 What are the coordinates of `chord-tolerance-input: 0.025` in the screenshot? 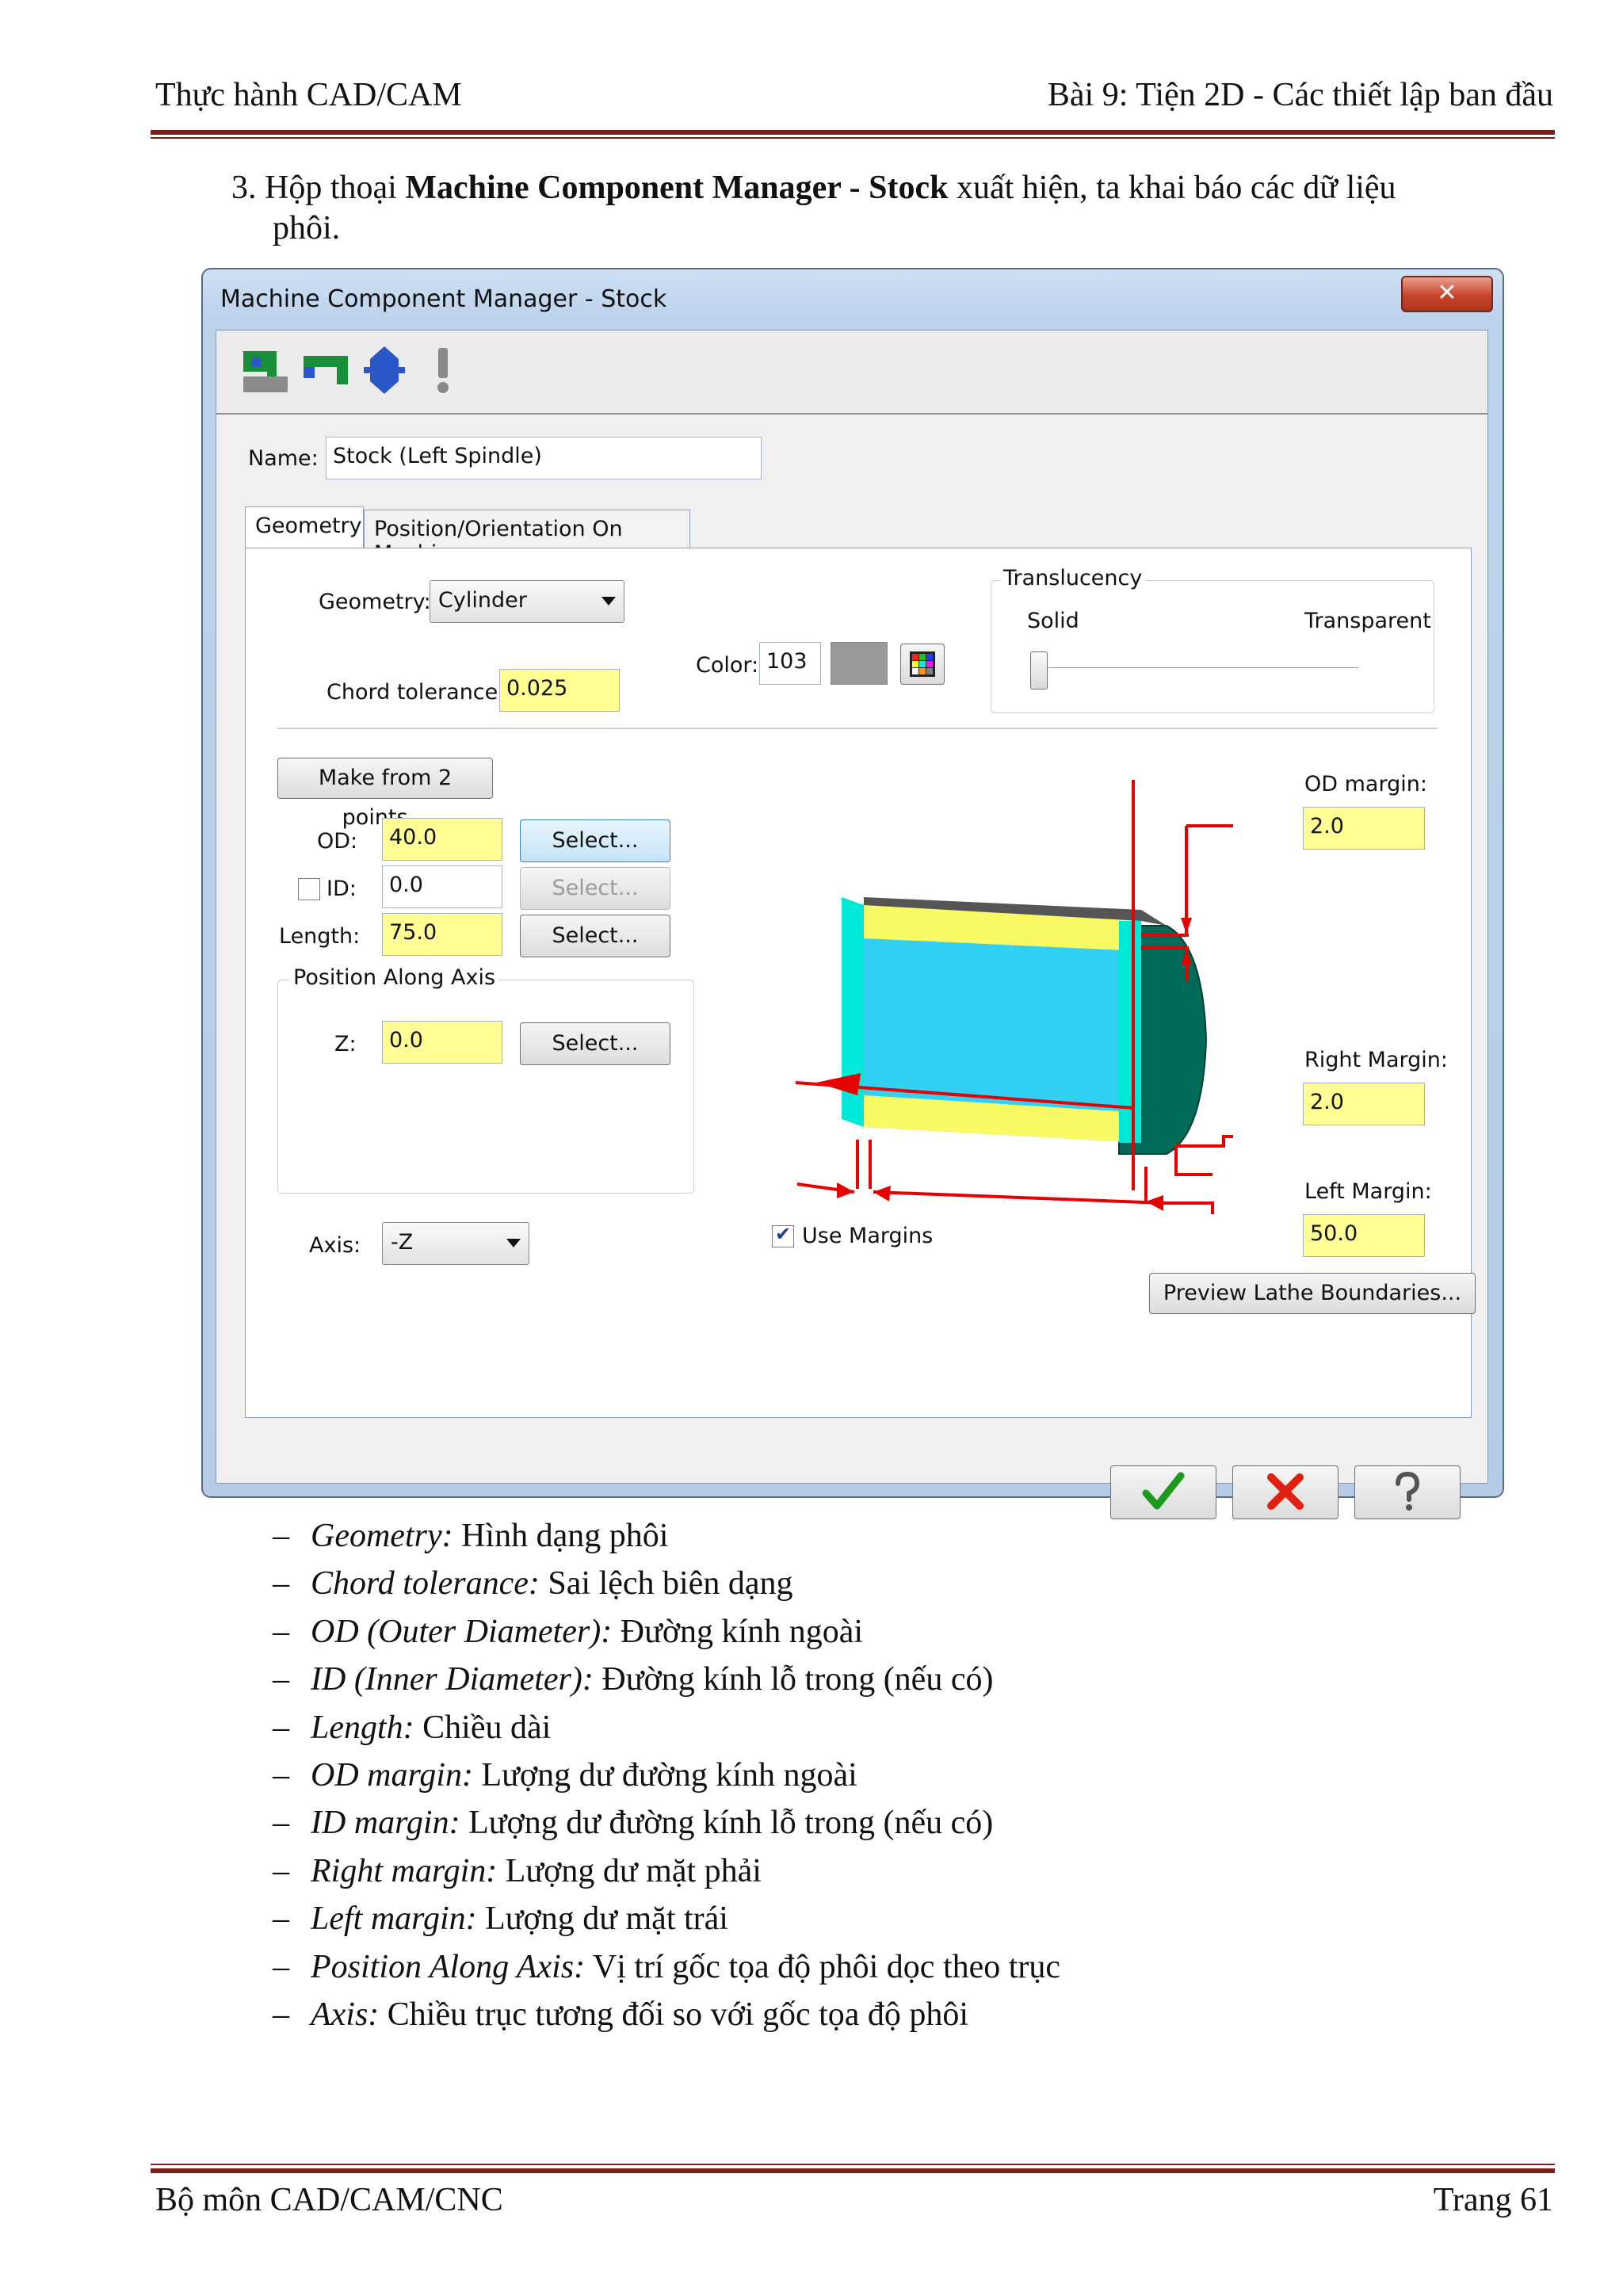 It's located at (559, 690).